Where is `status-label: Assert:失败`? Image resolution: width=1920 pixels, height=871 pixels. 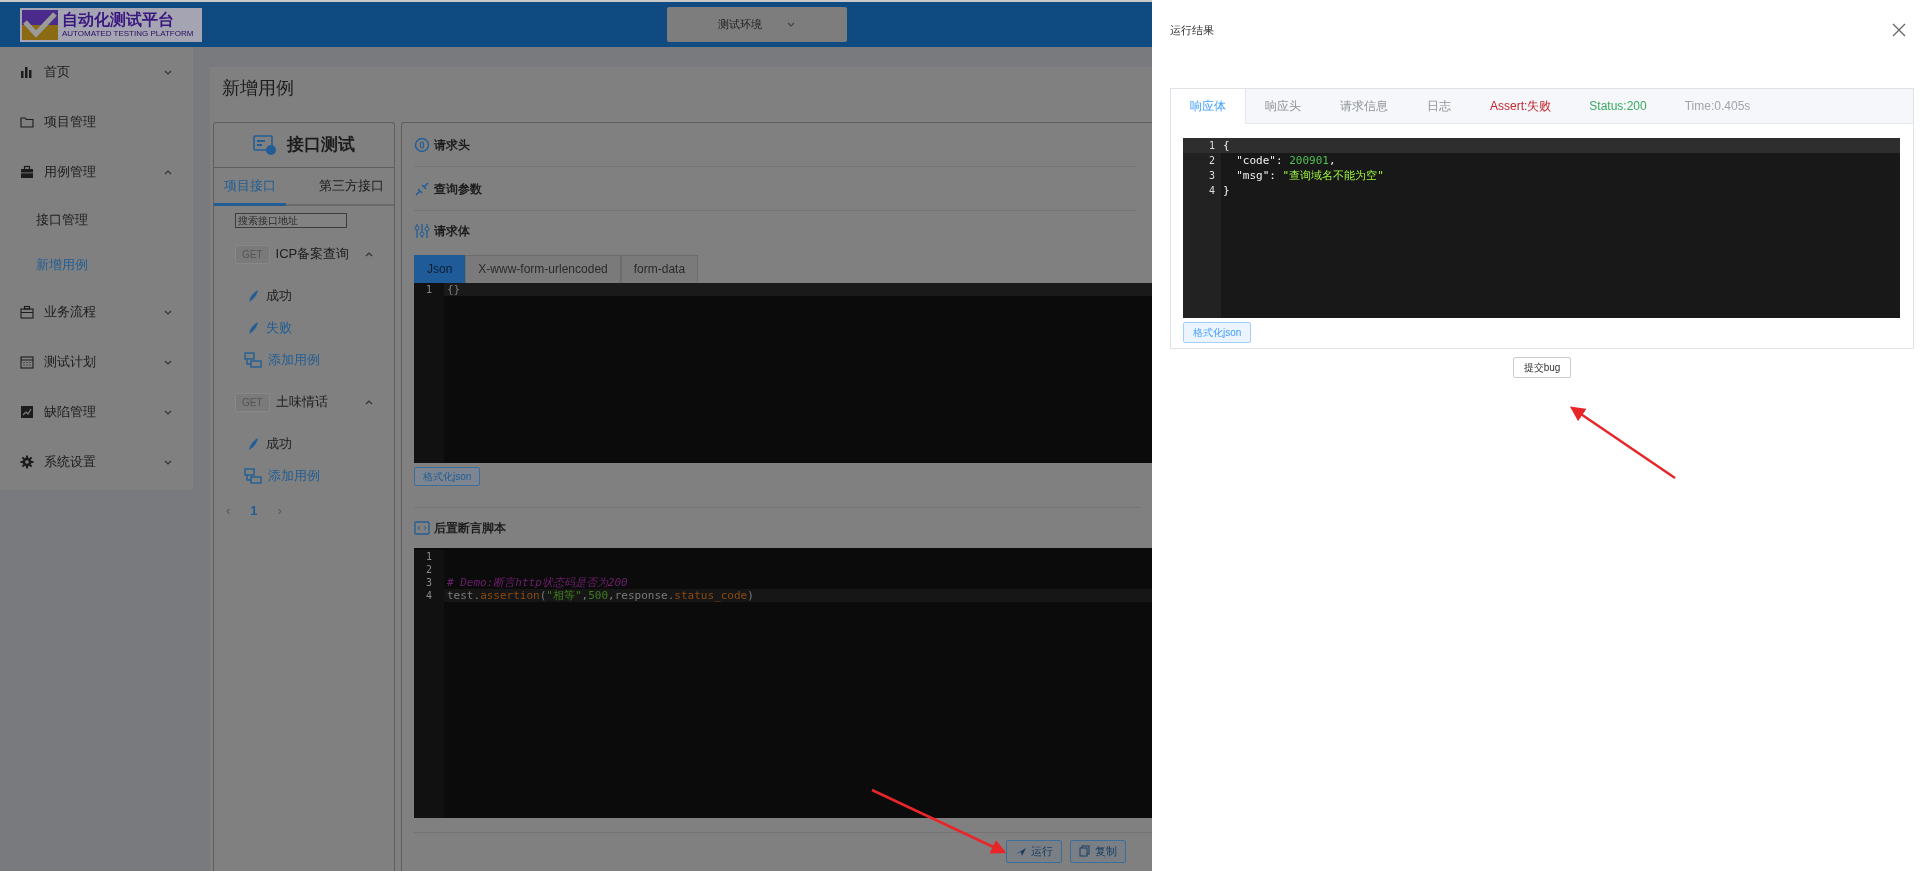
status-label: Assert:失败 is located at coordinates (1521, 106).